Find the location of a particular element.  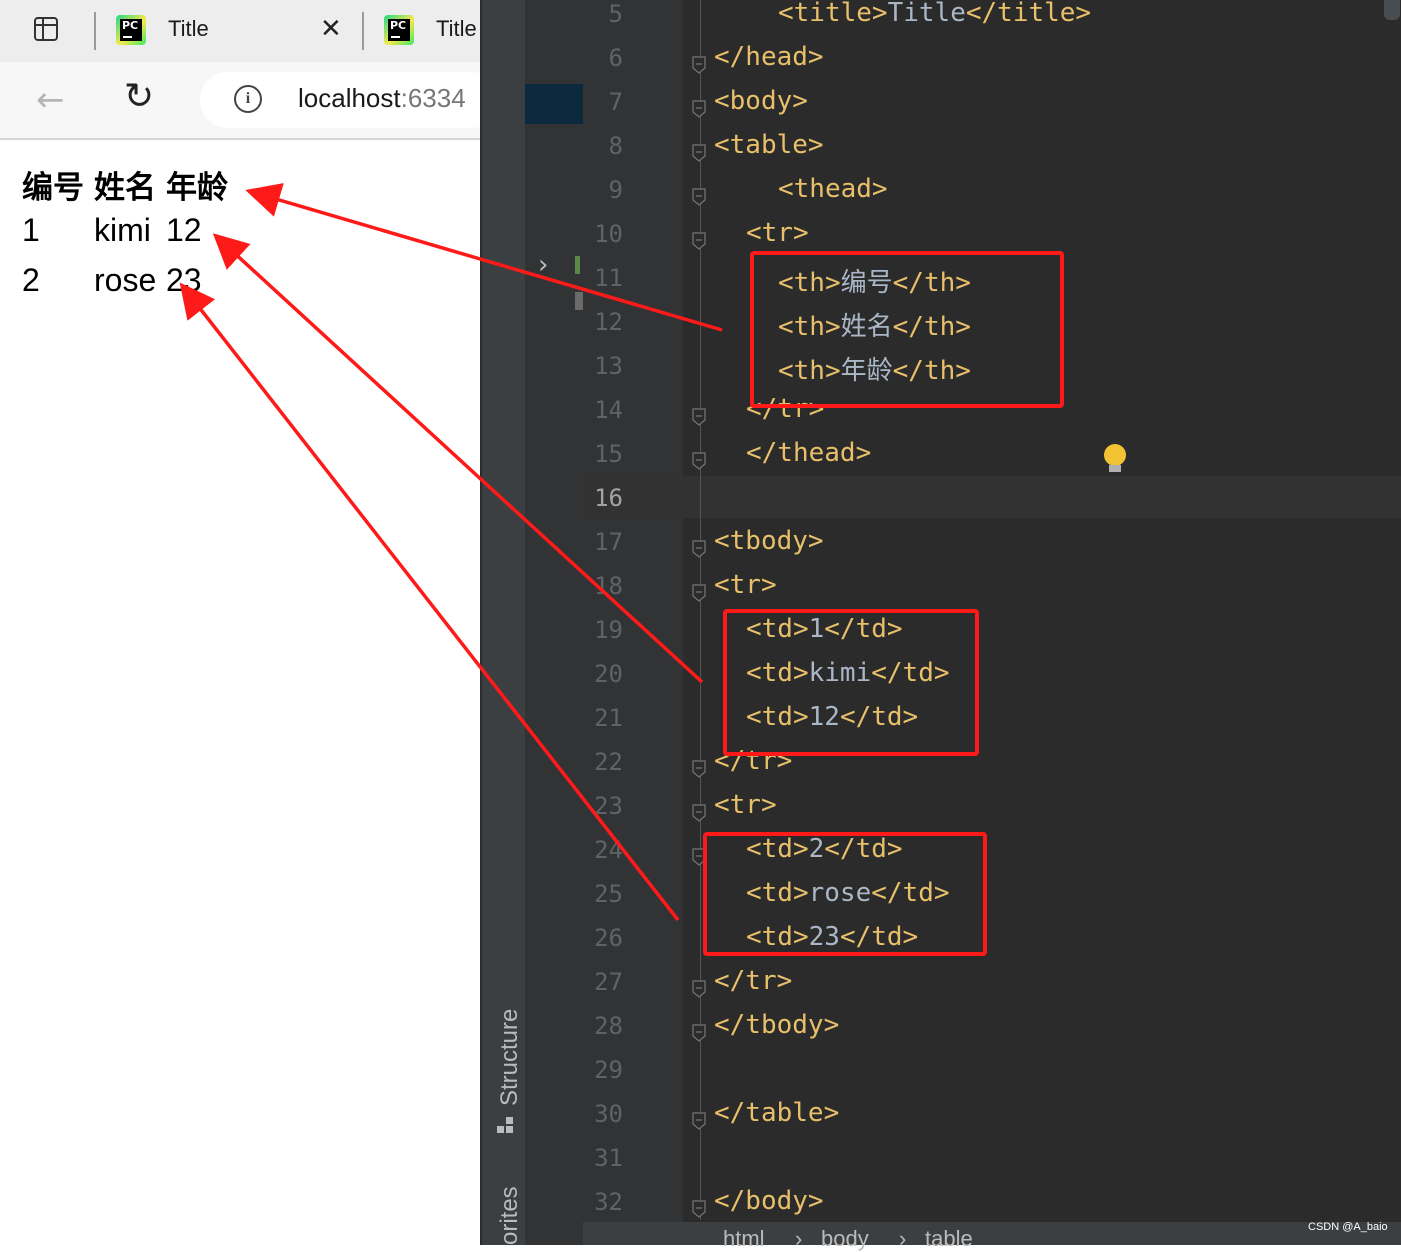

line-number: 32 is located at coordinates (608, 1202).